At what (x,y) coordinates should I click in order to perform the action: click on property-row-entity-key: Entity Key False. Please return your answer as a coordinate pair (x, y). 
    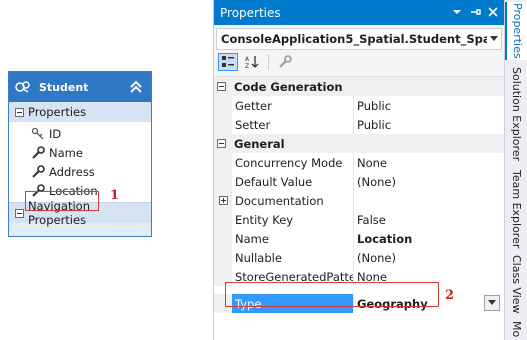
    Looking at the image, I should click on (359, 219).